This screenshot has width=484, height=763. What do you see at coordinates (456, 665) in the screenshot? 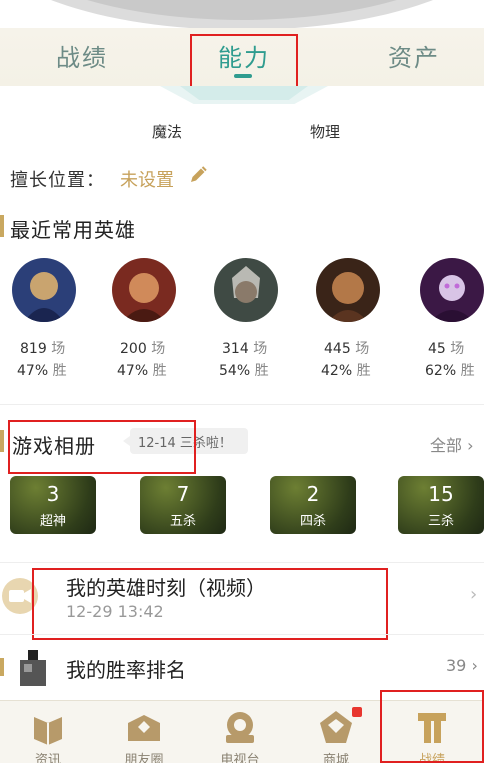
I see `ranking-value: 39` at bounding box center [456, 665].